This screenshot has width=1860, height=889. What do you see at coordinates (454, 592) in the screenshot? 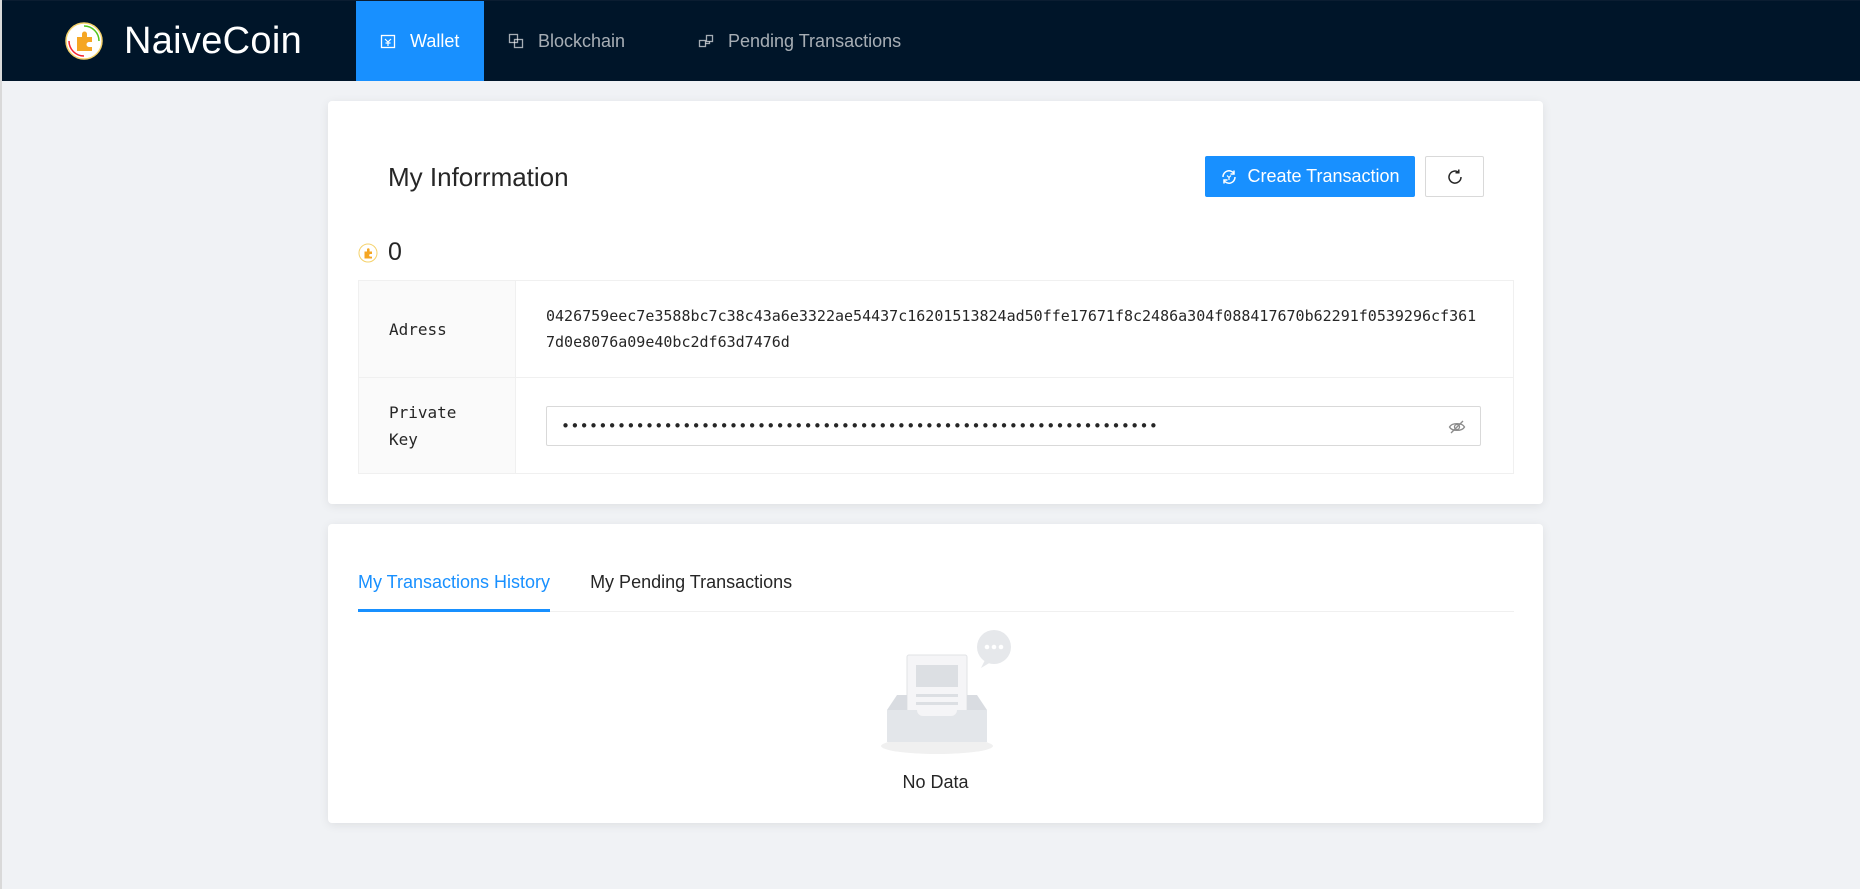
I see `tab-transactions-history: My Transactions History` at bounding box center [454, 592].